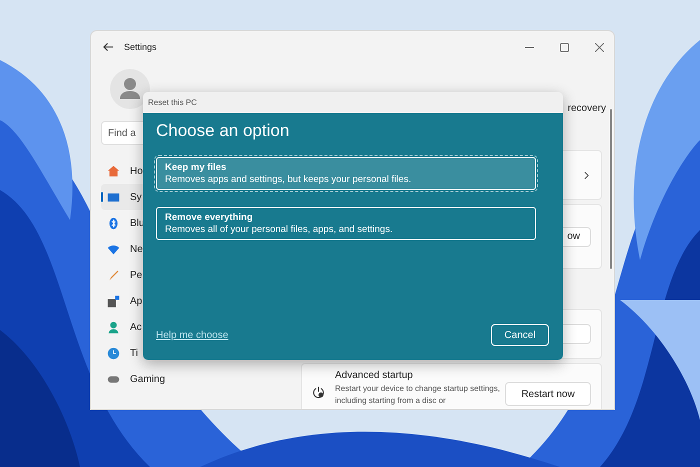 Image resolution: width=700 pixels, height=467 pixels. What do you see at coordinates (587, 108) in the screenshot?
I see `header-text: recovery` at bounding box center [587, 108].